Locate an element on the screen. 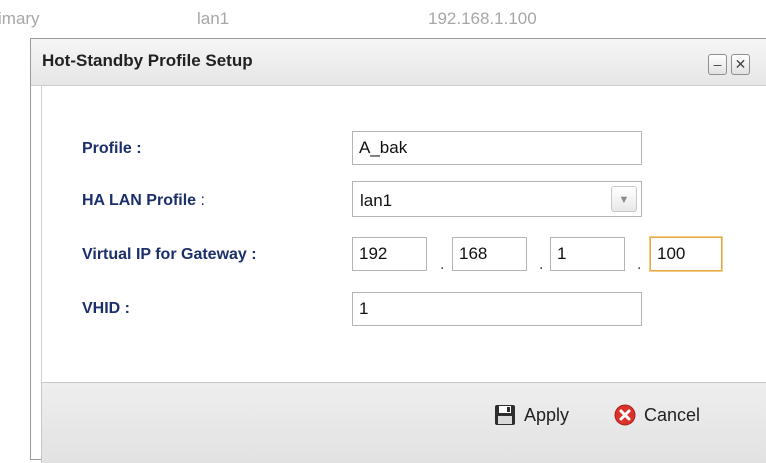  chevron-down-icon: ▼ is located at coordinates (624, 199).